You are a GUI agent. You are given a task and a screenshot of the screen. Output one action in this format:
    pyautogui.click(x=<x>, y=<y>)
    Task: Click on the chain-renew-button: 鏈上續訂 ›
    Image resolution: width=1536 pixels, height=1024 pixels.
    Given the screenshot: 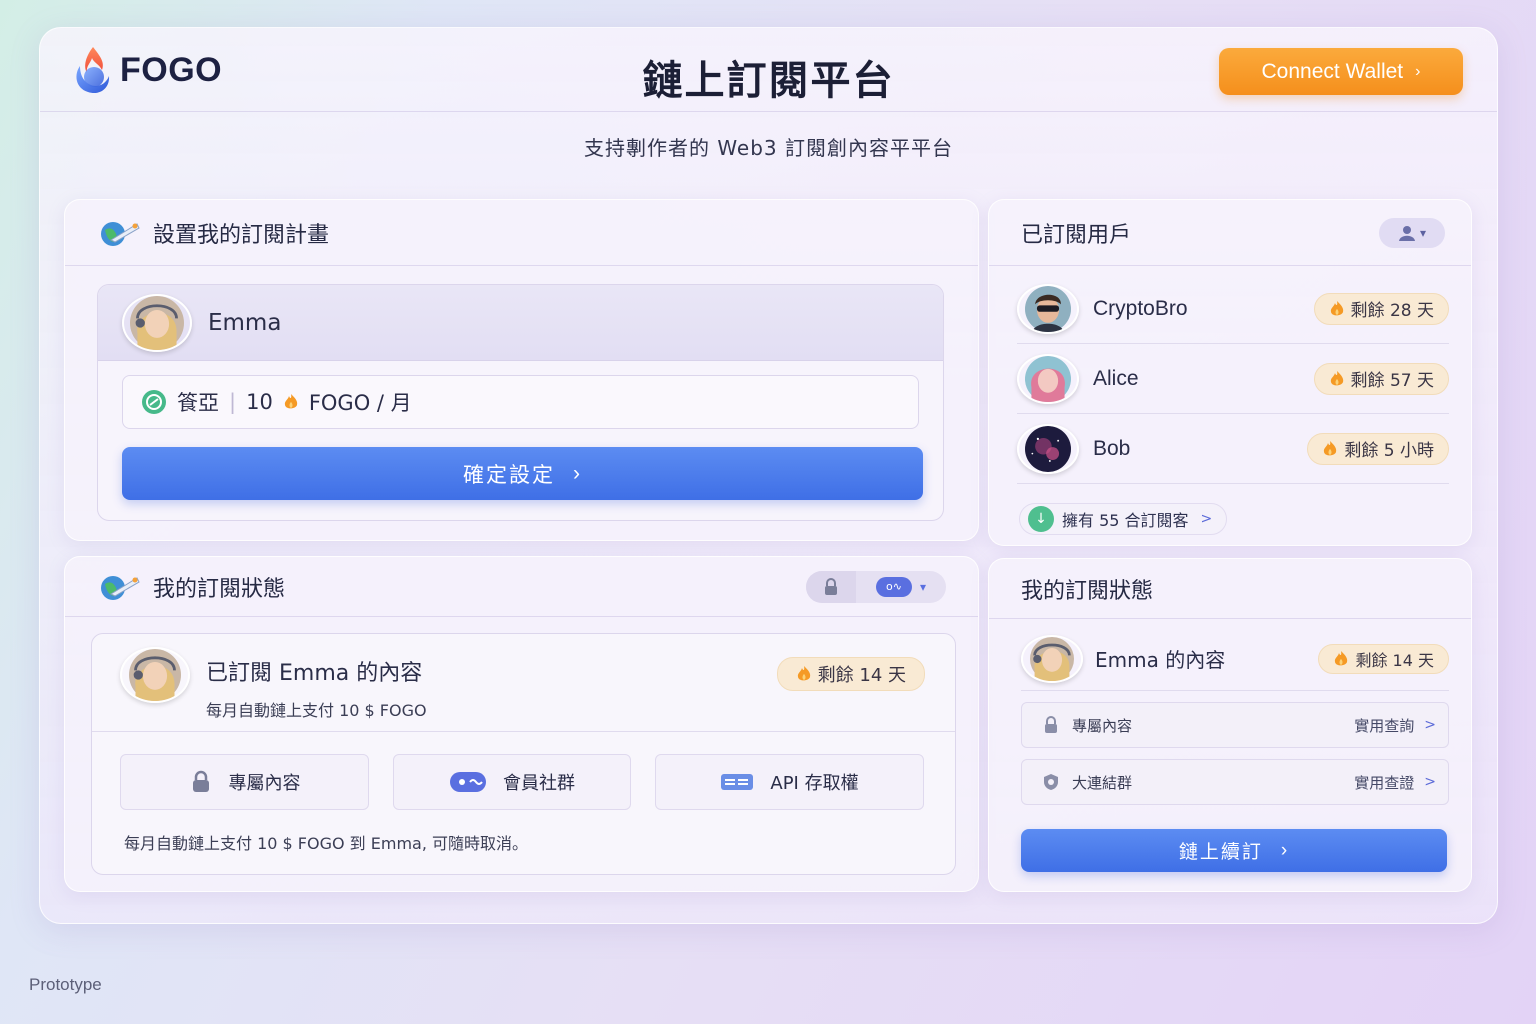 What is the action you would take?
    pyautogui.click(x=1234, y=850)
    